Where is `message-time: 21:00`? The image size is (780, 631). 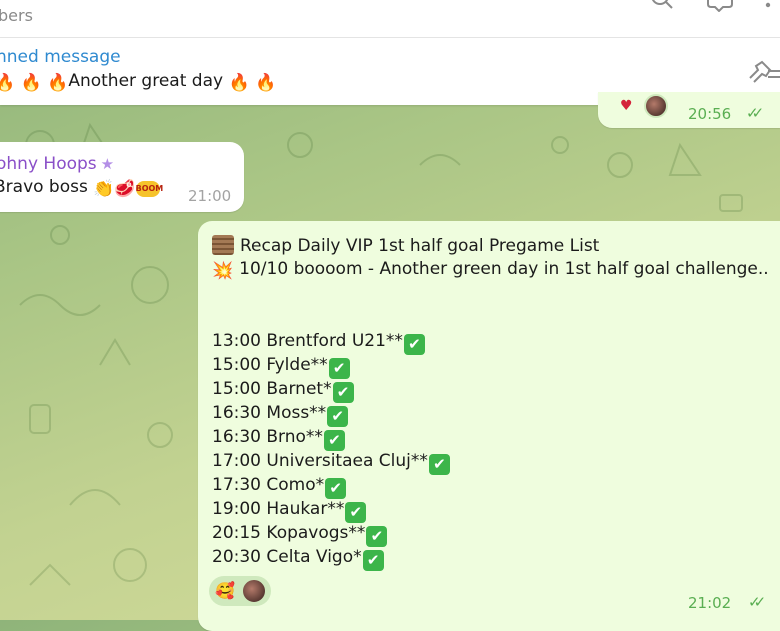 message-time: 21:00 is located at coordinates (210, 196).